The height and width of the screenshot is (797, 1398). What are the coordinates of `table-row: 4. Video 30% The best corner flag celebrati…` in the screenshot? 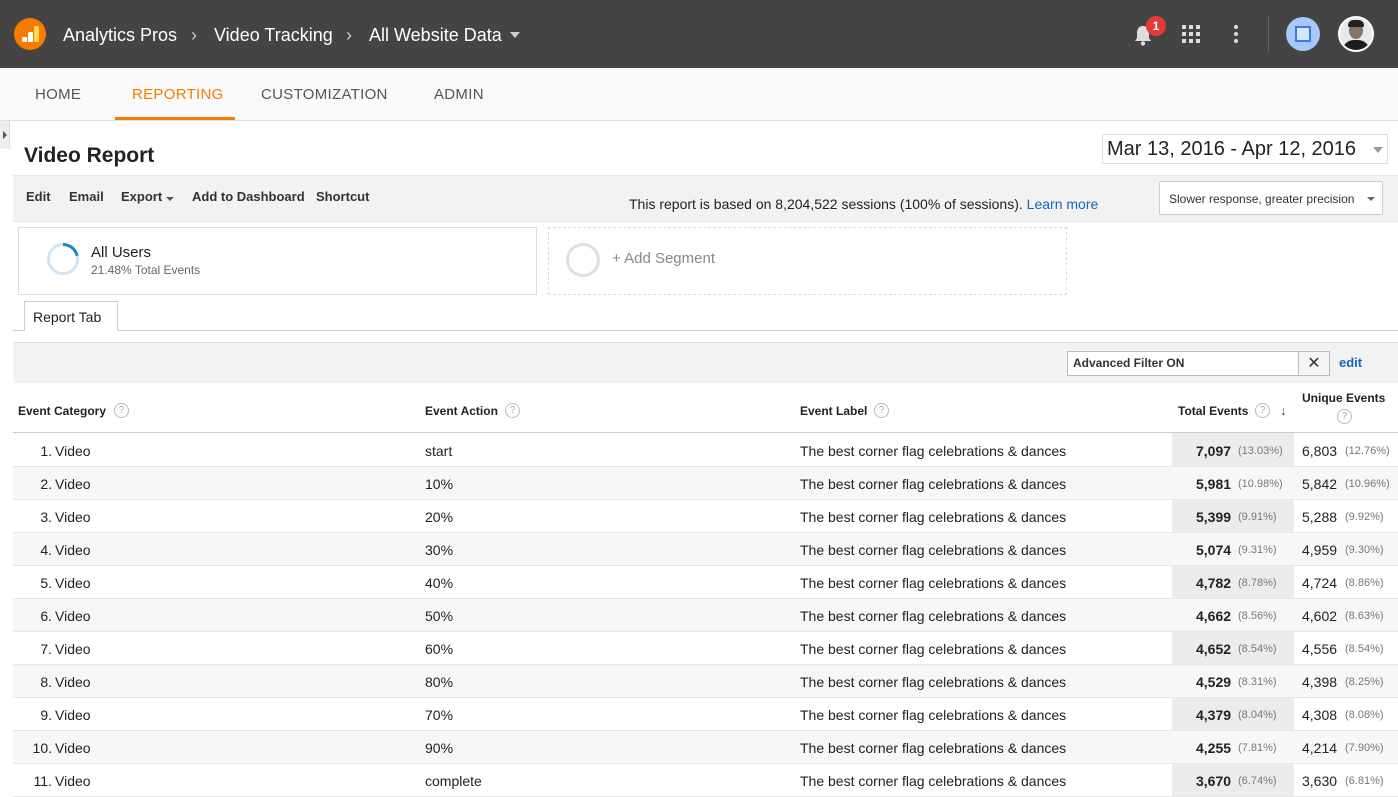 It's located at (705, 549).